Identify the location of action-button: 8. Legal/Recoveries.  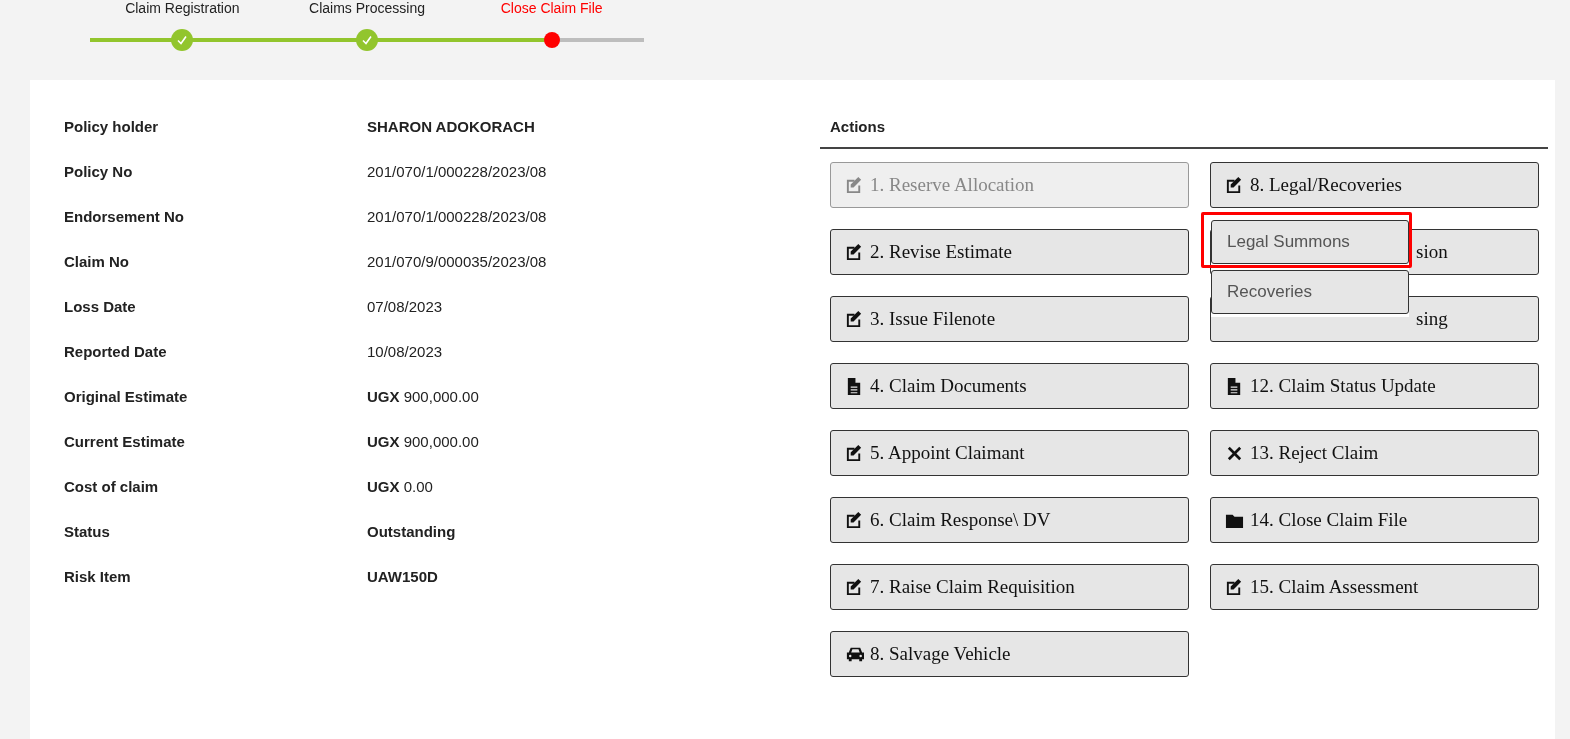
(1374, 185).